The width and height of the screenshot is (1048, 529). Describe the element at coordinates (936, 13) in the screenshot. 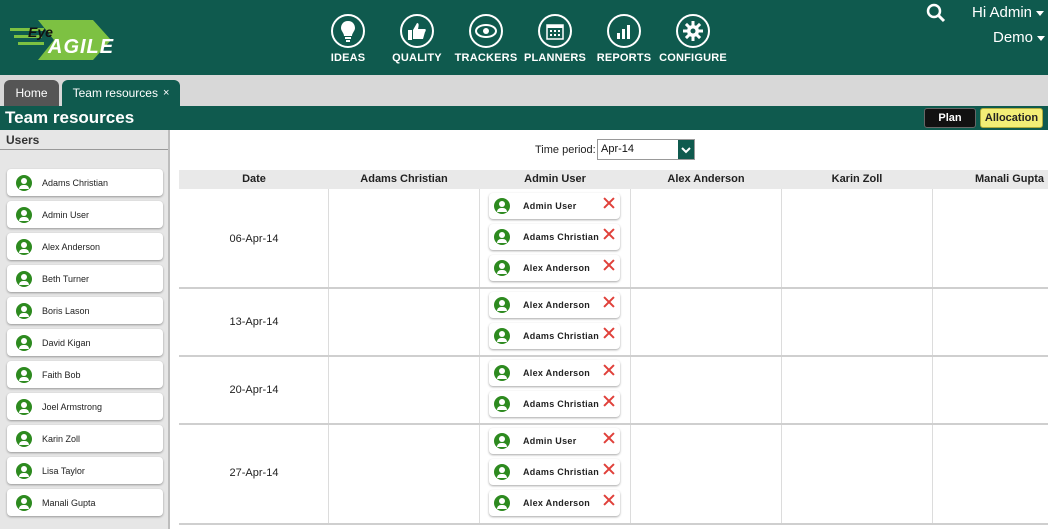

I see `search-icon` at that location.